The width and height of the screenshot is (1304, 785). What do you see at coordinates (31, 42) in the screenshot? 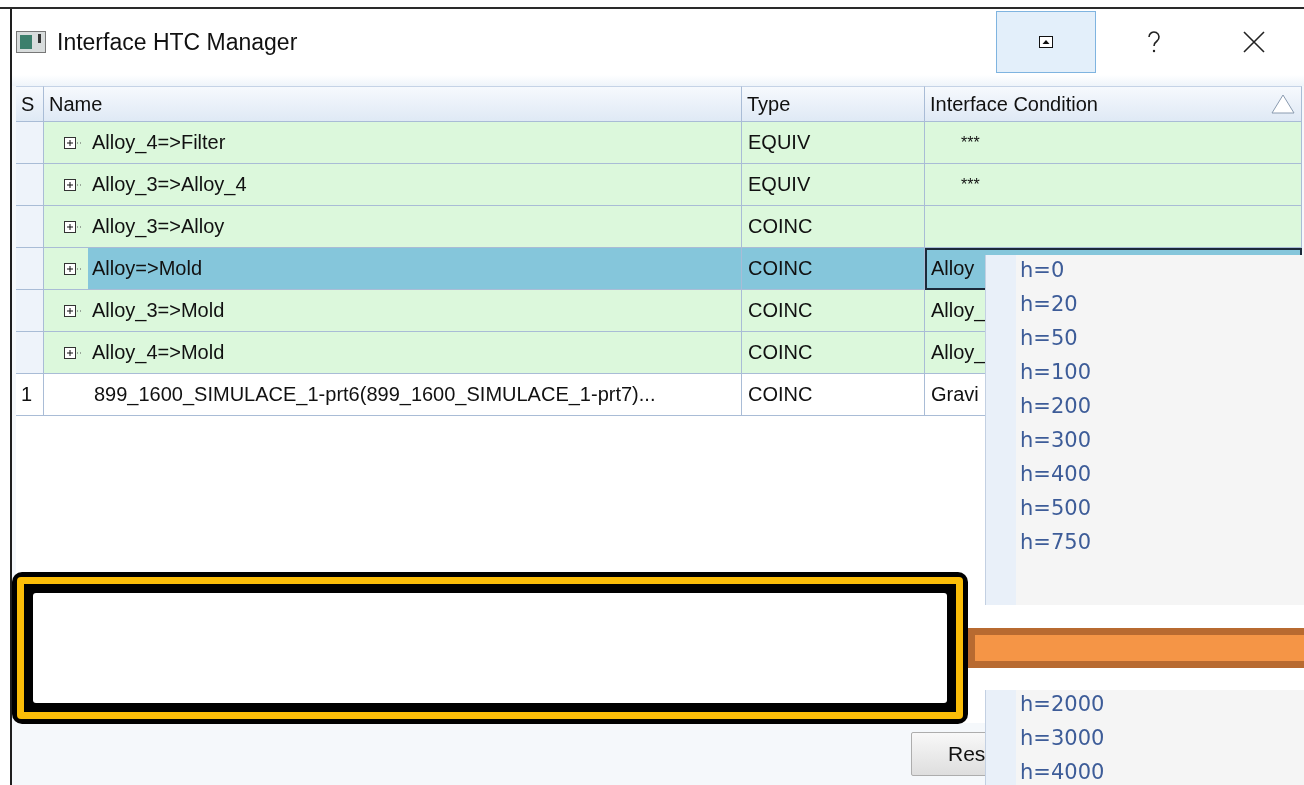
I see `app-icon` at bounding box center [31, 42].